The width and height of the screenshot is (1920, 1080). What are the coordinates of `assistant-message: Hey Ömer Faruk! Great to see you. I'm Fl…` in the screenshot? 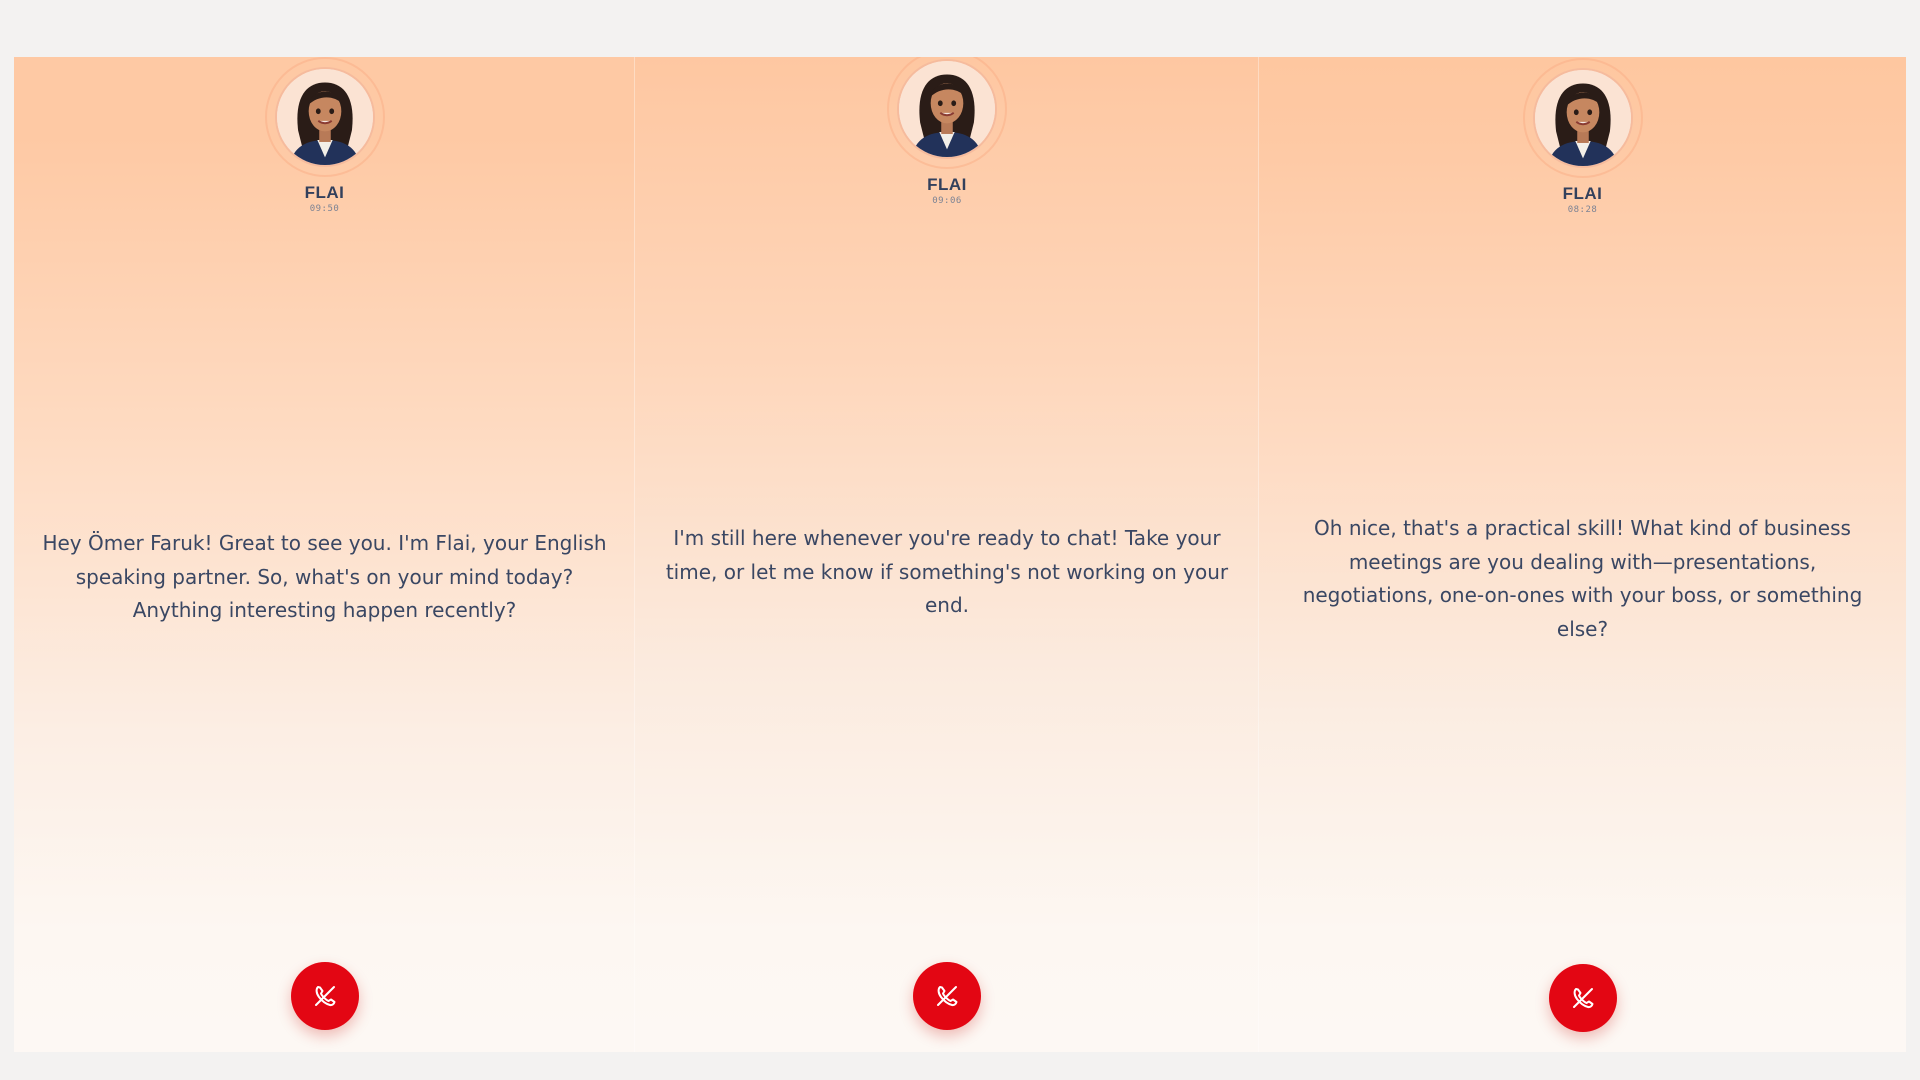 It's located at (324, 576).